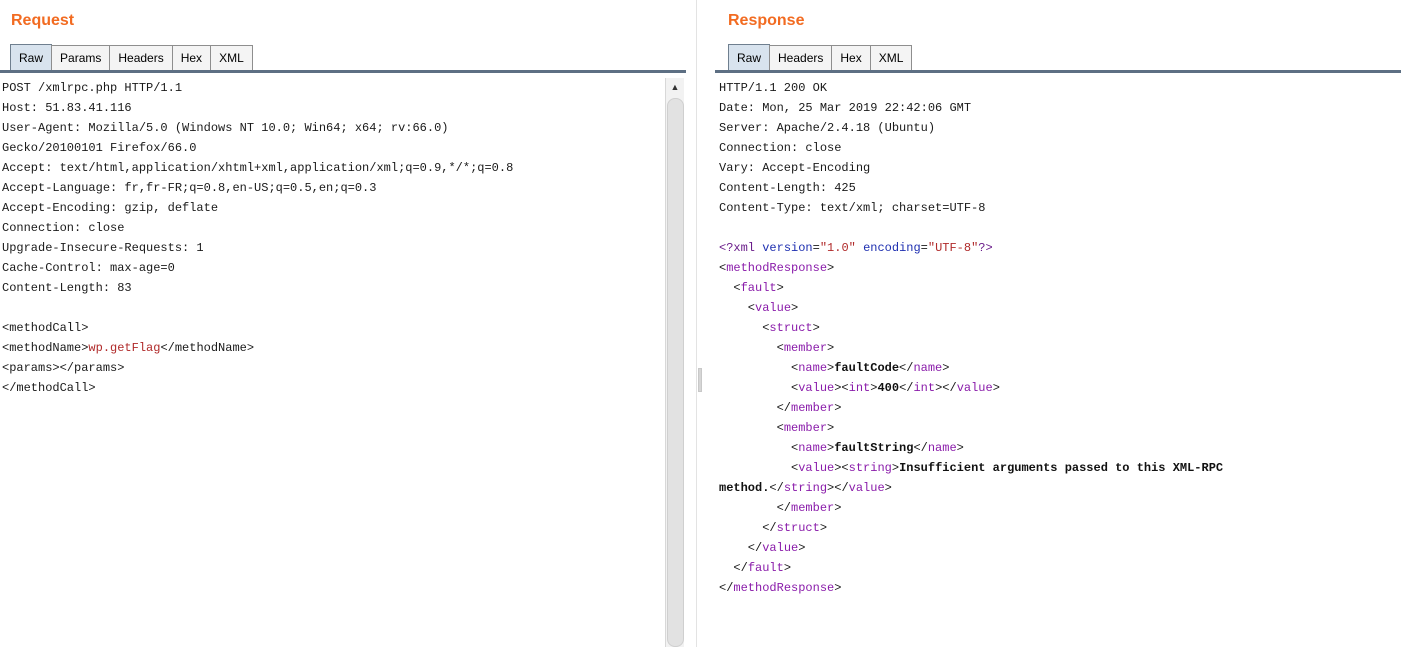 The height and width of the screenshot is (647, 1401). What do you see at coordinates (45, 348) in the screenshot?
I see `method-name-open-tag: <methodName>` at bounding box center [45, 348].